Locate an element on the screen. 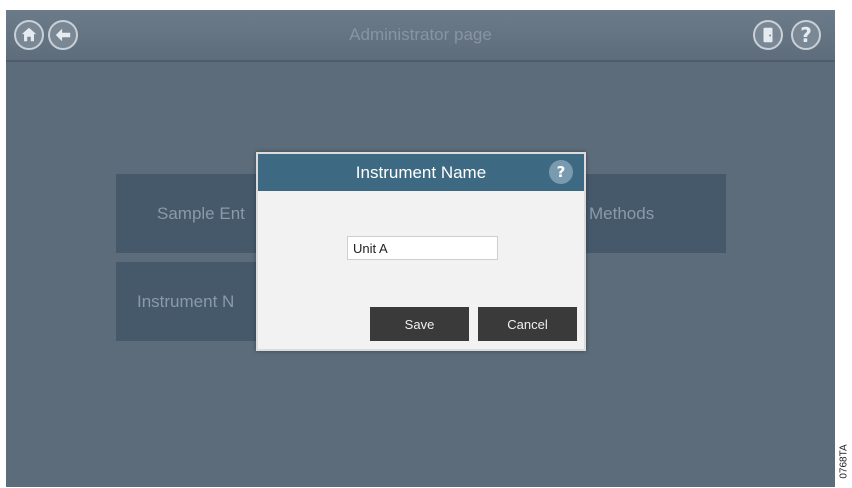  help-button: ? is located at coordinates (806, 35).